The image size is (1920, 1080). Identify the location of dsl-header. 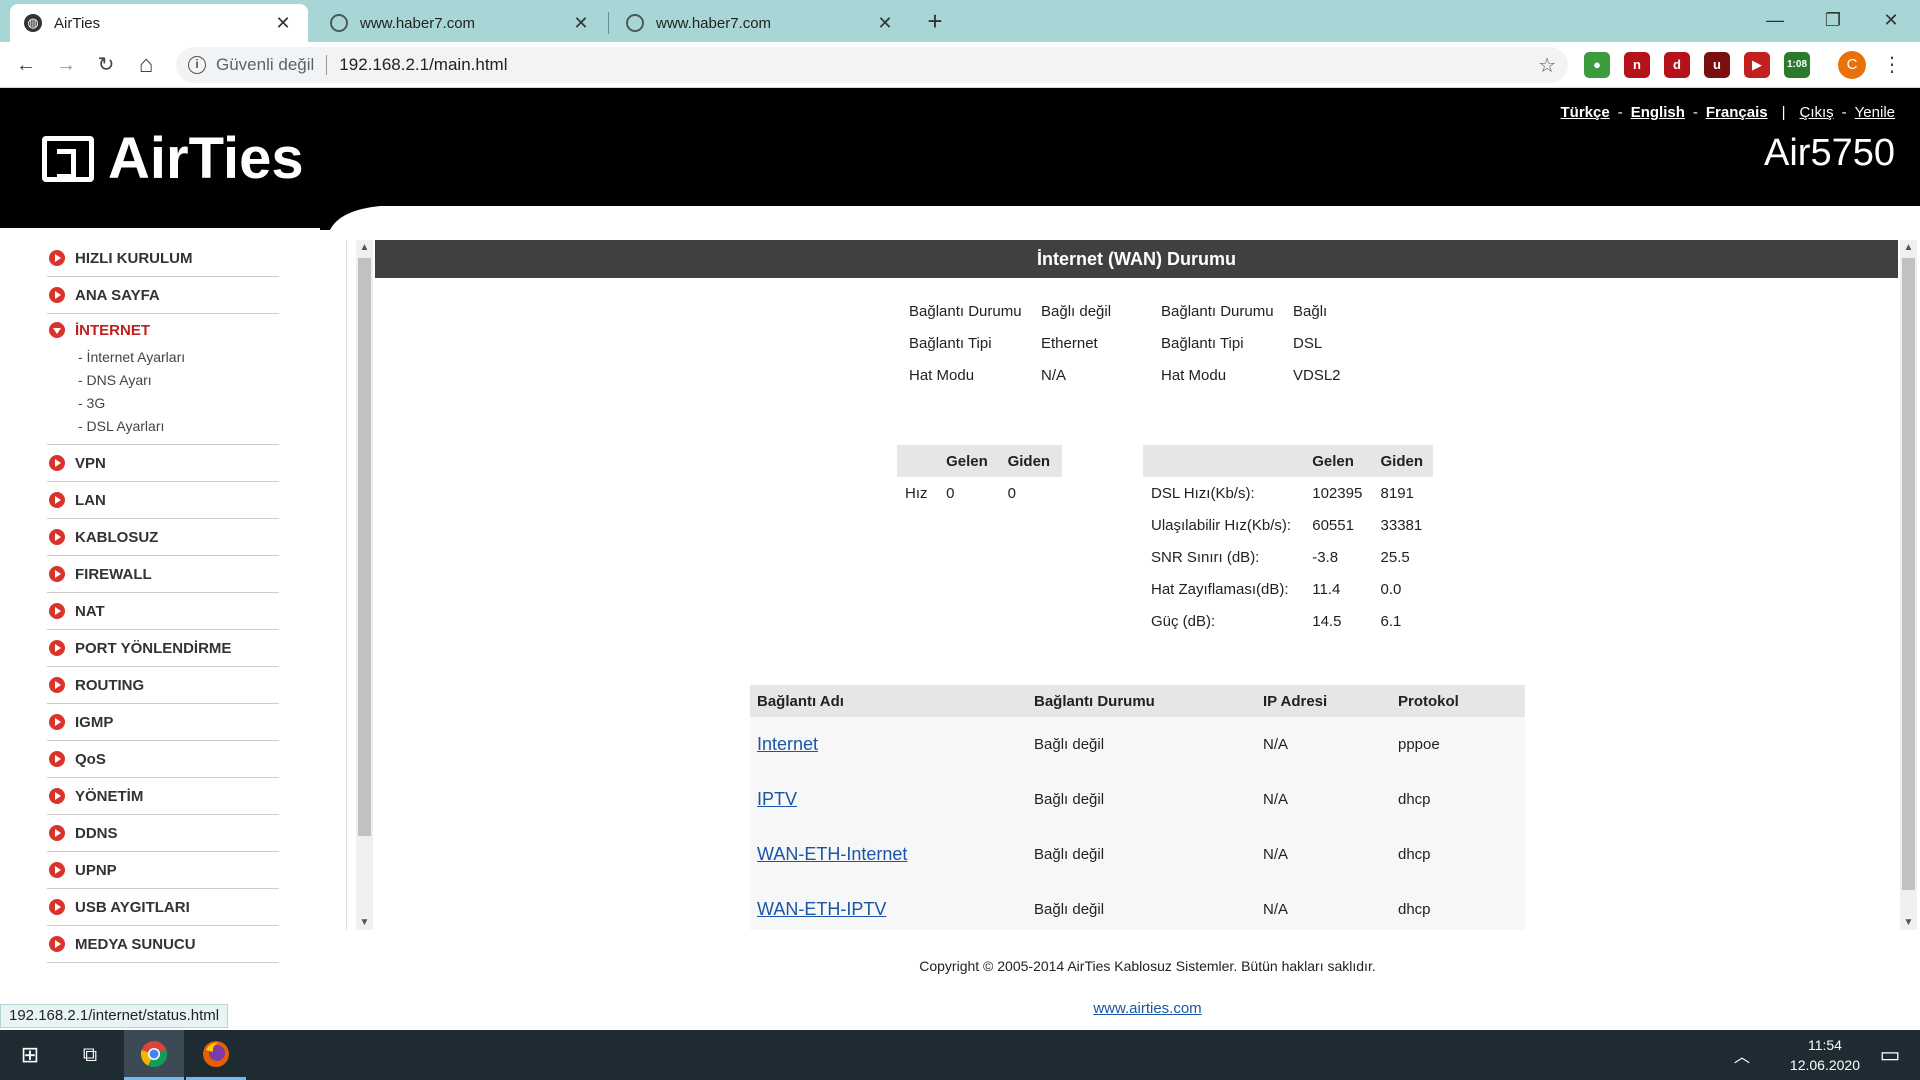
(1224, 461).